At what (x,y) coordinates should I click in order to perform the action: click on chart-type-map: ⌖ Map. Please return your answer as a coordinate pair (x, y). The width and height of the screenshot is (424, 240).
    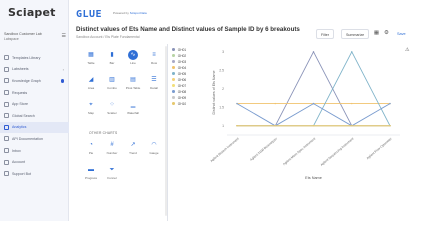
    Looking at the image, I should click on (91, 108).